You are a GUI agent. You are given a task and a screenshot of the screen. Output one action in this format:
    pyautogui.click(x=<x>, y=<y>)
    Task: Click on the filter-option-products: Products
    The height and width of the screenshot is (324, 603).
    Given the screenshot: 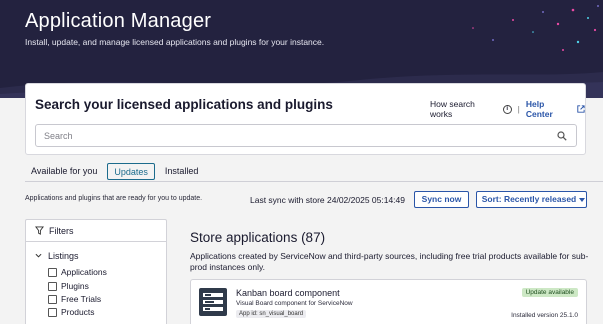 What is the action you would take?
    pyautogui.click(x=71, y=312)
    